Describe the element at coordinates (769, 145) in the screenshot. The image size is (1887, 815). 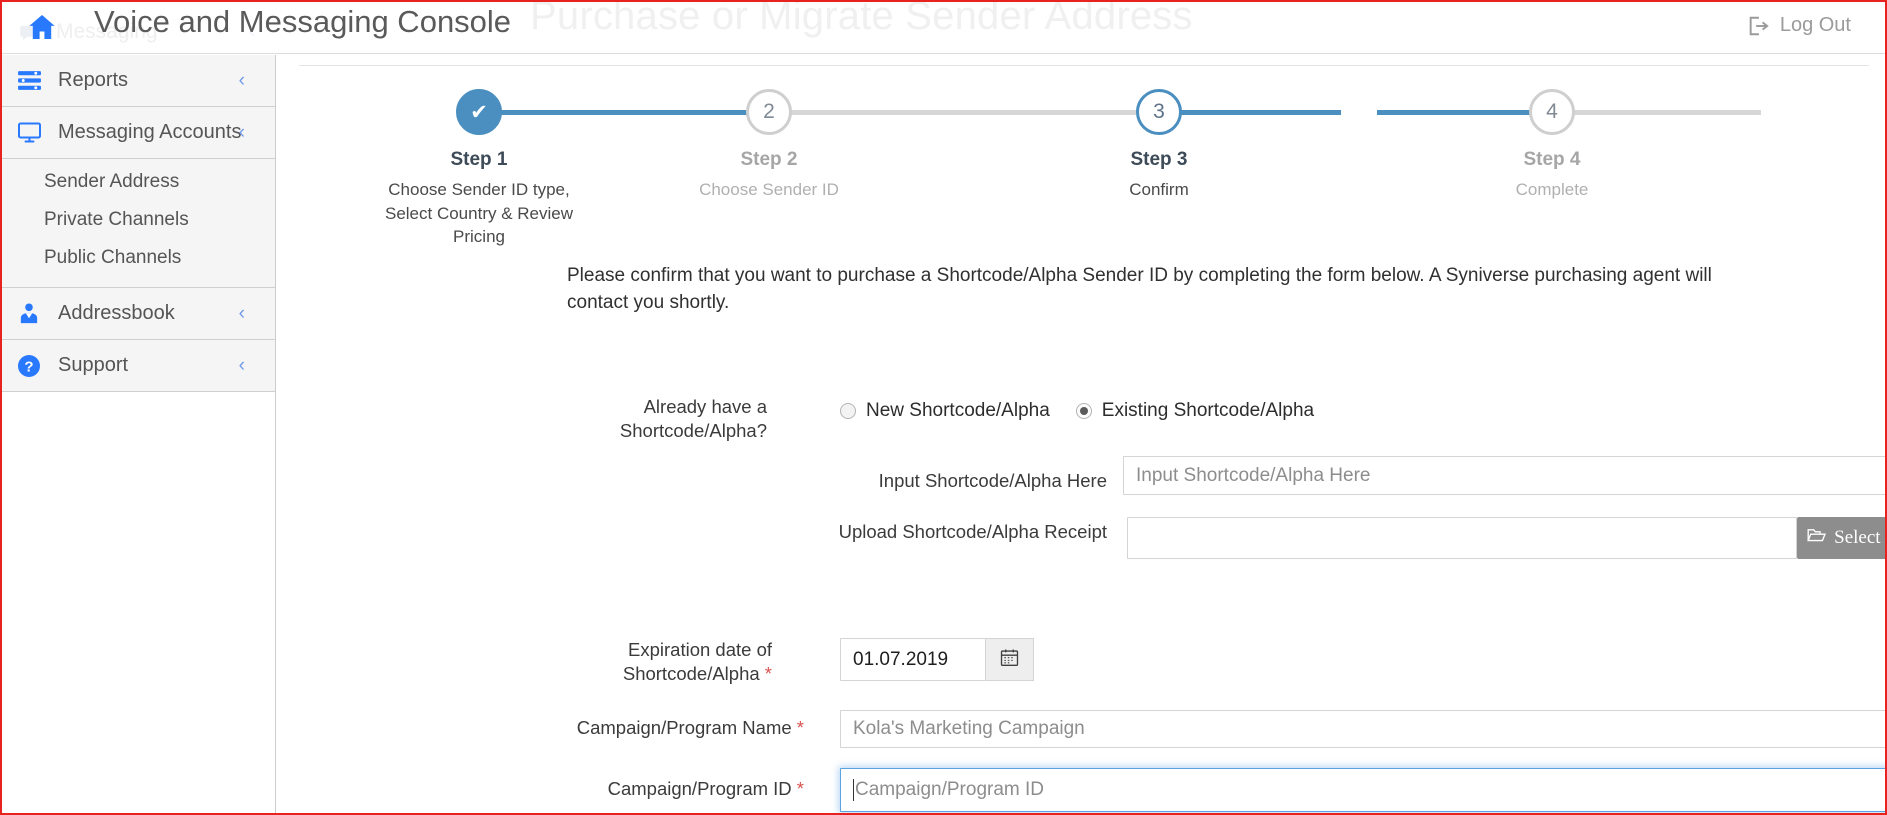
I see `wizard-step-2: 2 Step 2 Choose Sender ID` at that location.